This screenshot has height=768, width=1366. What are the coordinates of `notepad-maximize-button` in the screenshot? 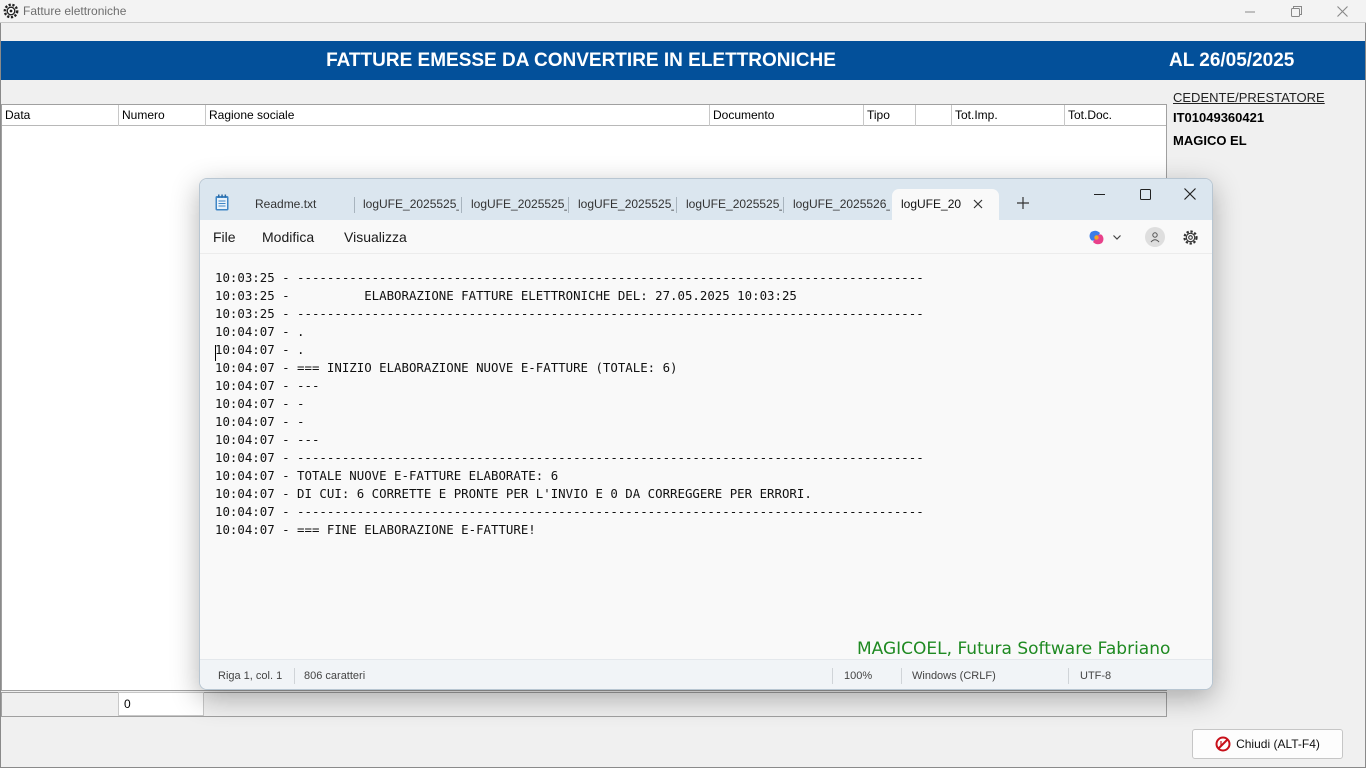 It's located at (1145, 194).